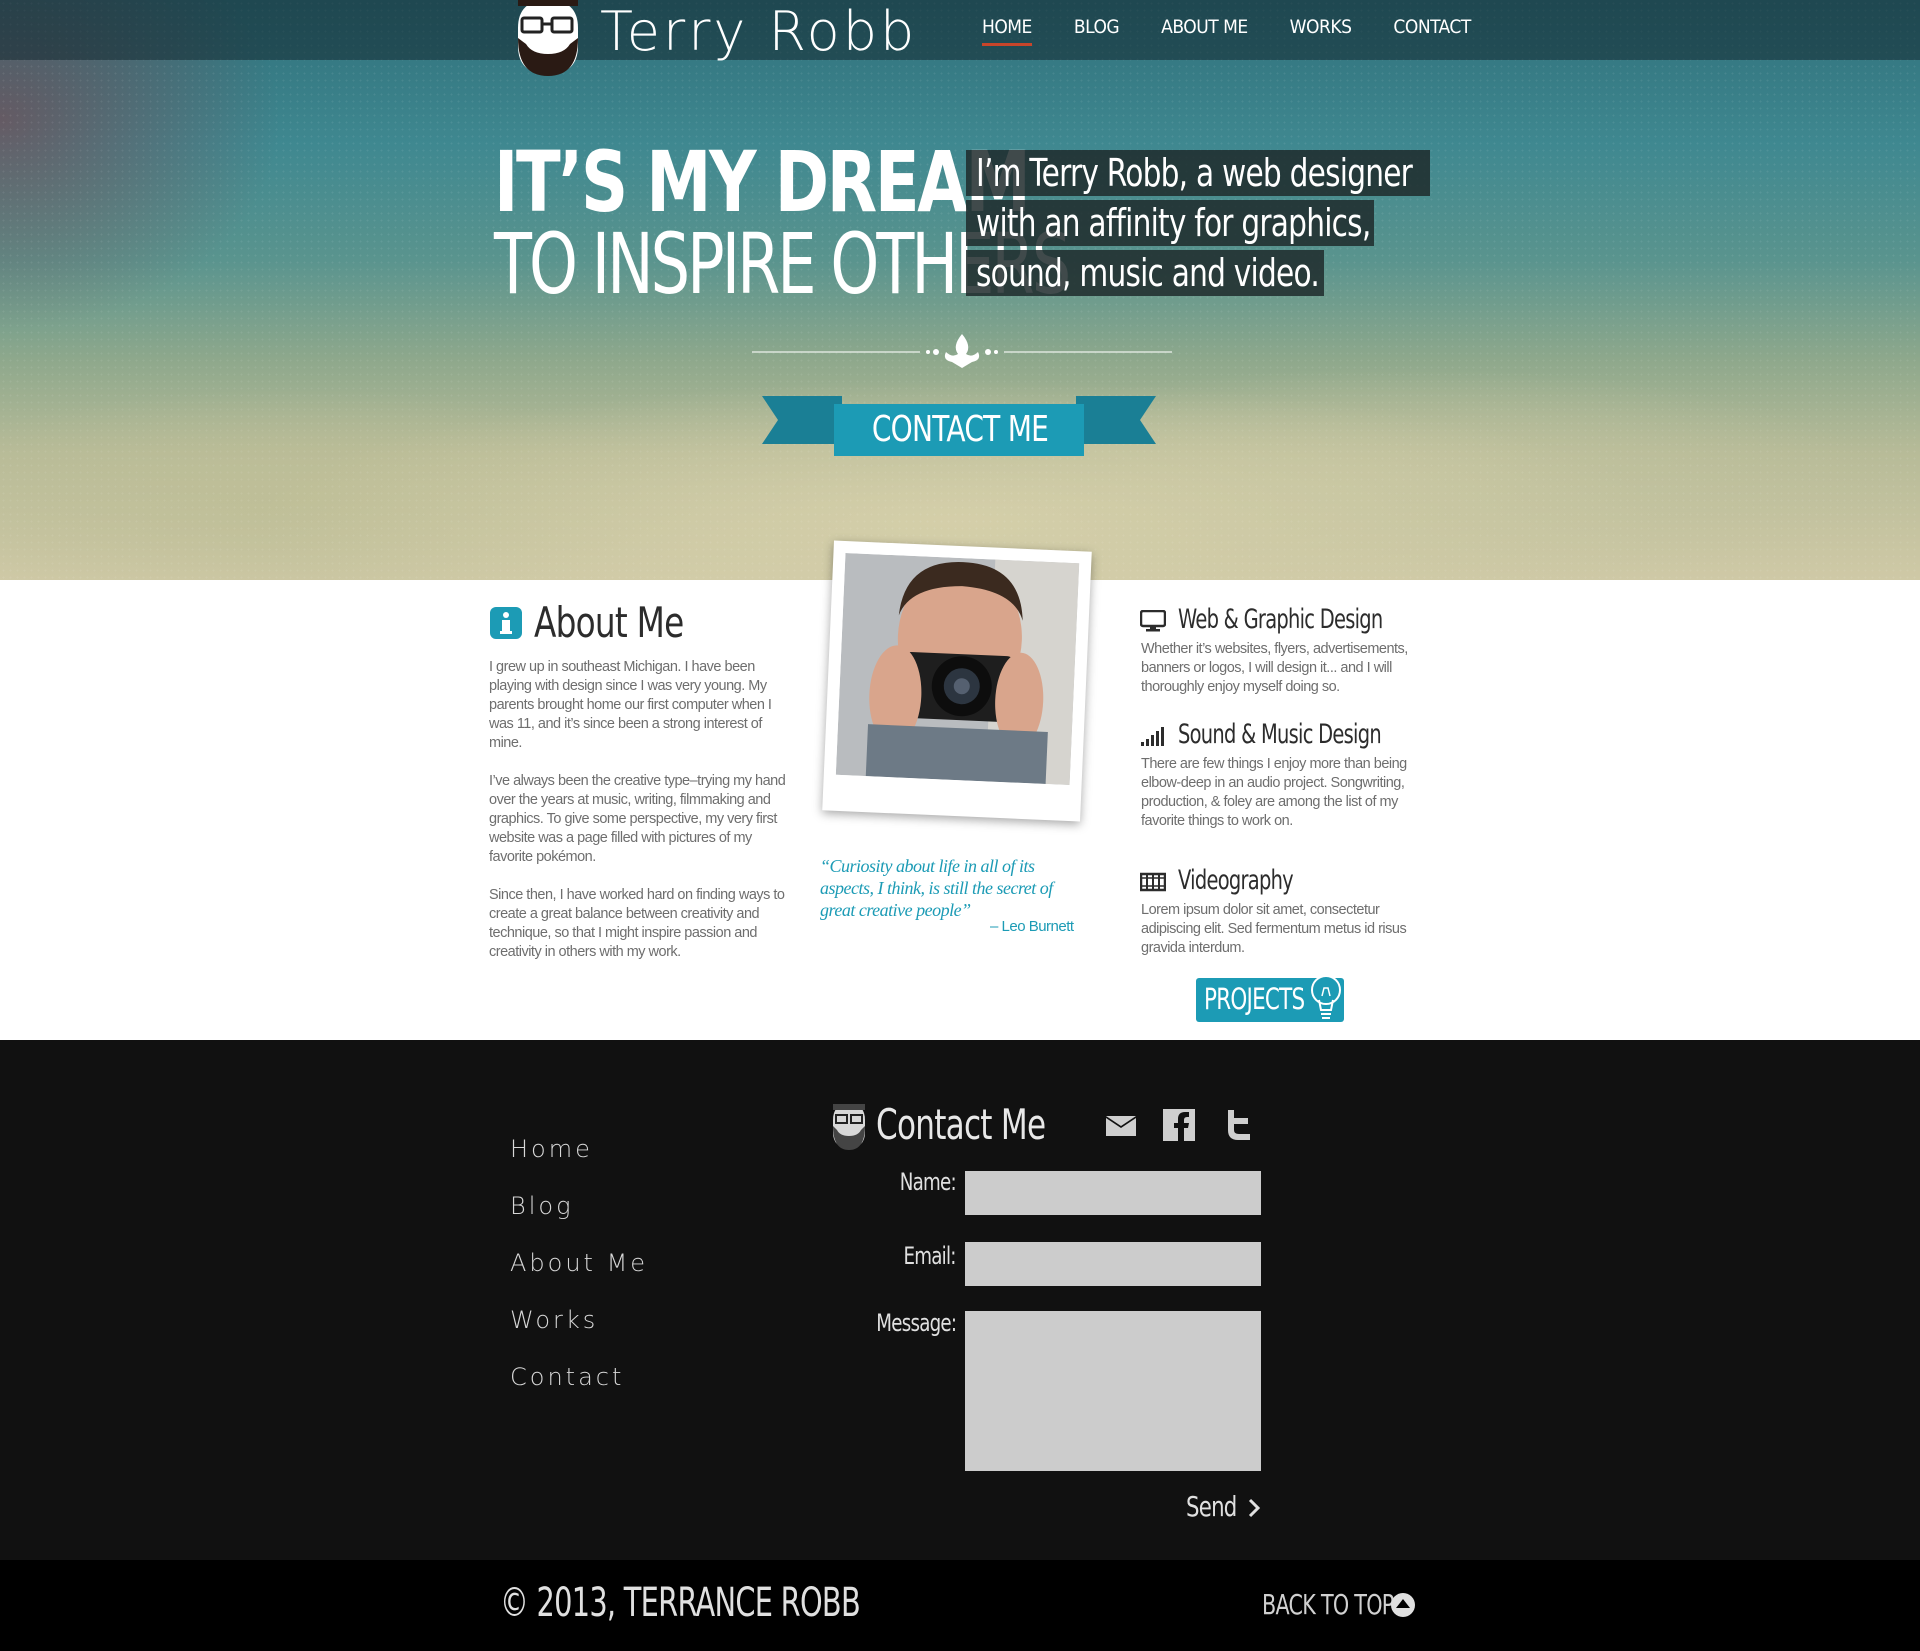 The width and height of the screenshot is (1920, 1651). What do you see at coordinates (1153, 882) in the screenshot?
I see `film-strip-icon` at bounding box center [1153, 882].